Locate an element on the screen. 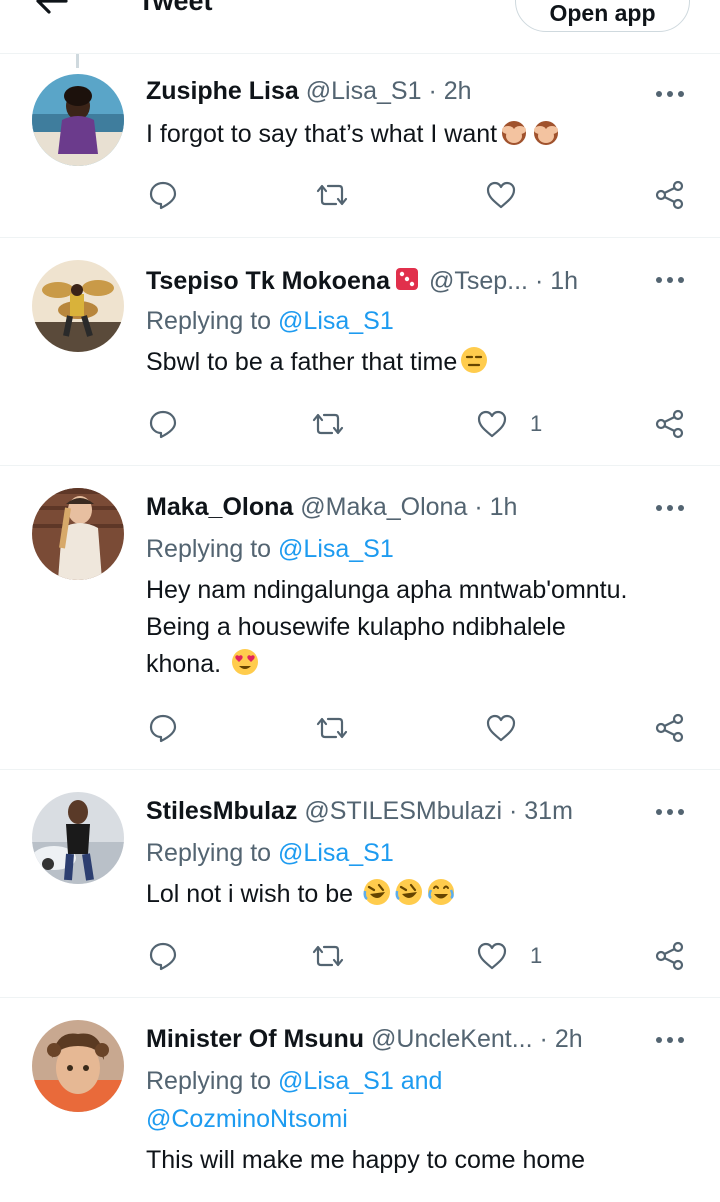 This screenshot has width=720, height=1202. top-bar: Tweet Open app is located at coordinates (360, 27).